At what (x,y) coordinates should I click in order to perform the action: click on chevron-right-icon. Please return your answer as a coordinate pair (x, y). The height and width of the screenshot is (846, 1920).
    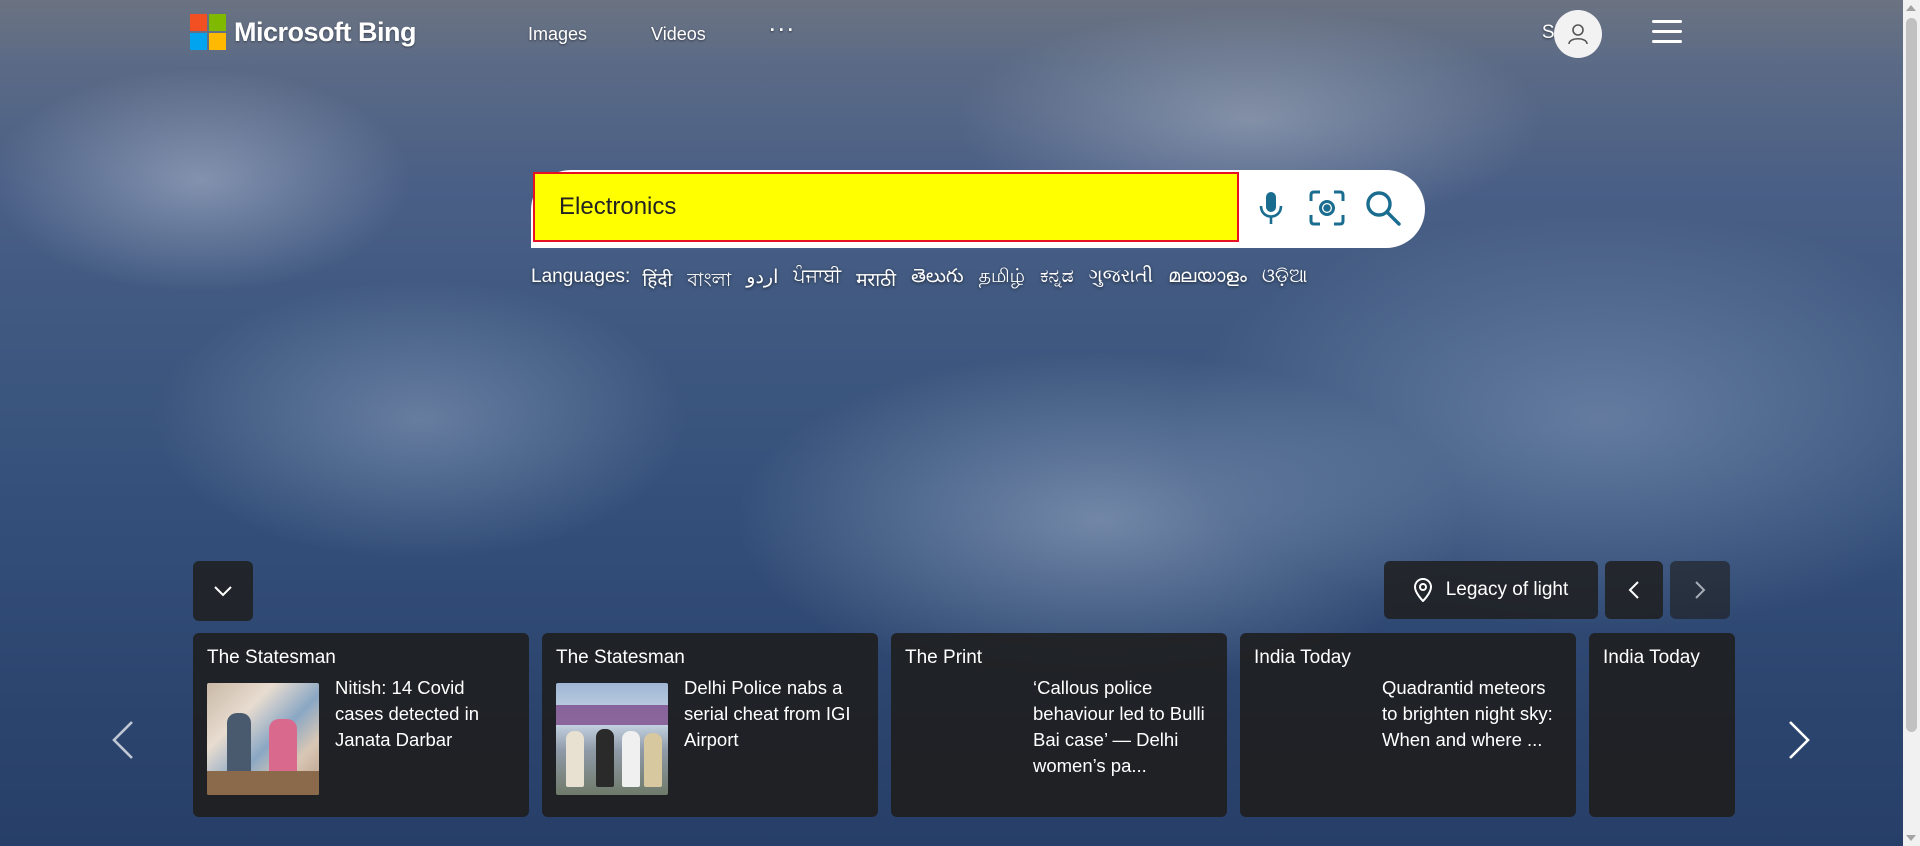
    Looking at the image, I should click on (1700, 590).